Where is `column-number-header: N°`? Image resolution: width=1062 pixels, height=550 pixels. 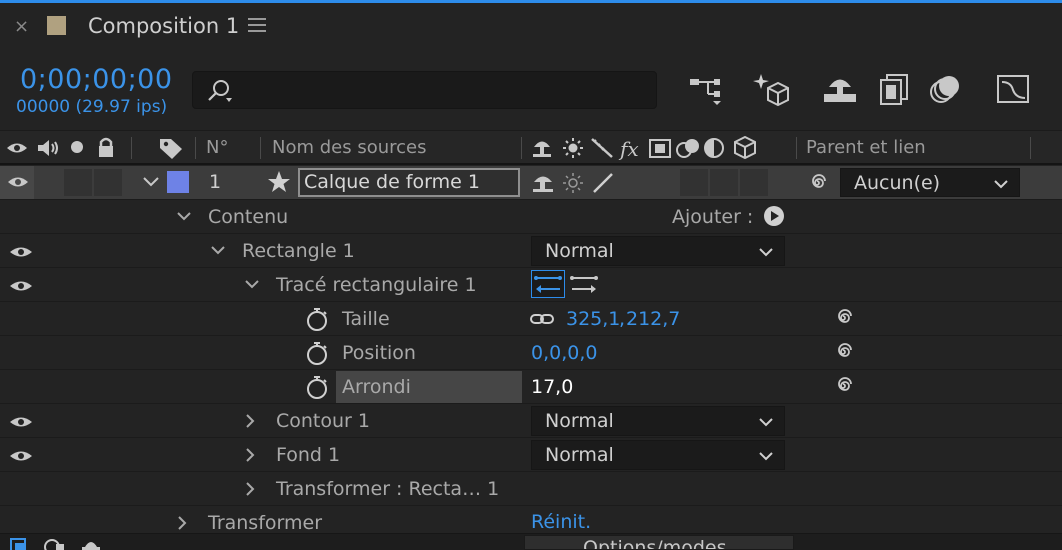
column-number-header: N° is located at coordinates (217, 147).